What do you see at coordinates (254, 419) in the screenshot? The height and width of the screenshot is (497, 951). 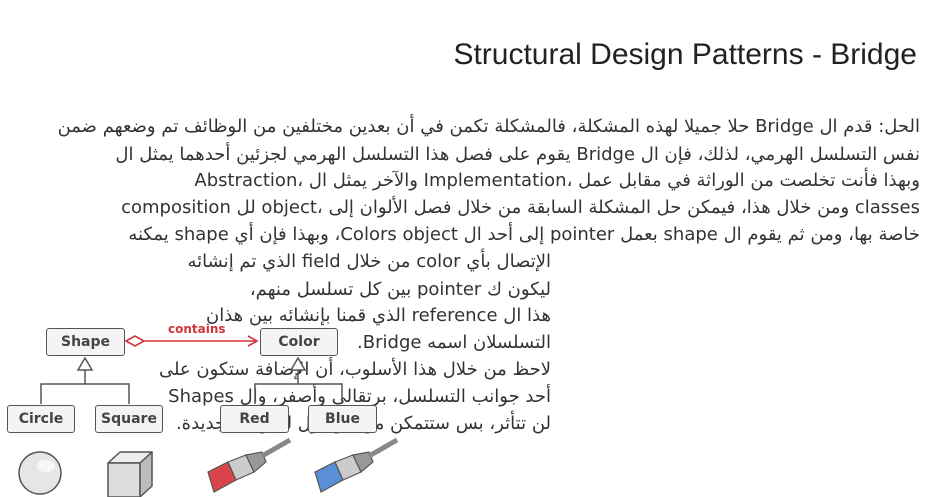 I see `red-class-box: Red` at bounding box center [254, 419].